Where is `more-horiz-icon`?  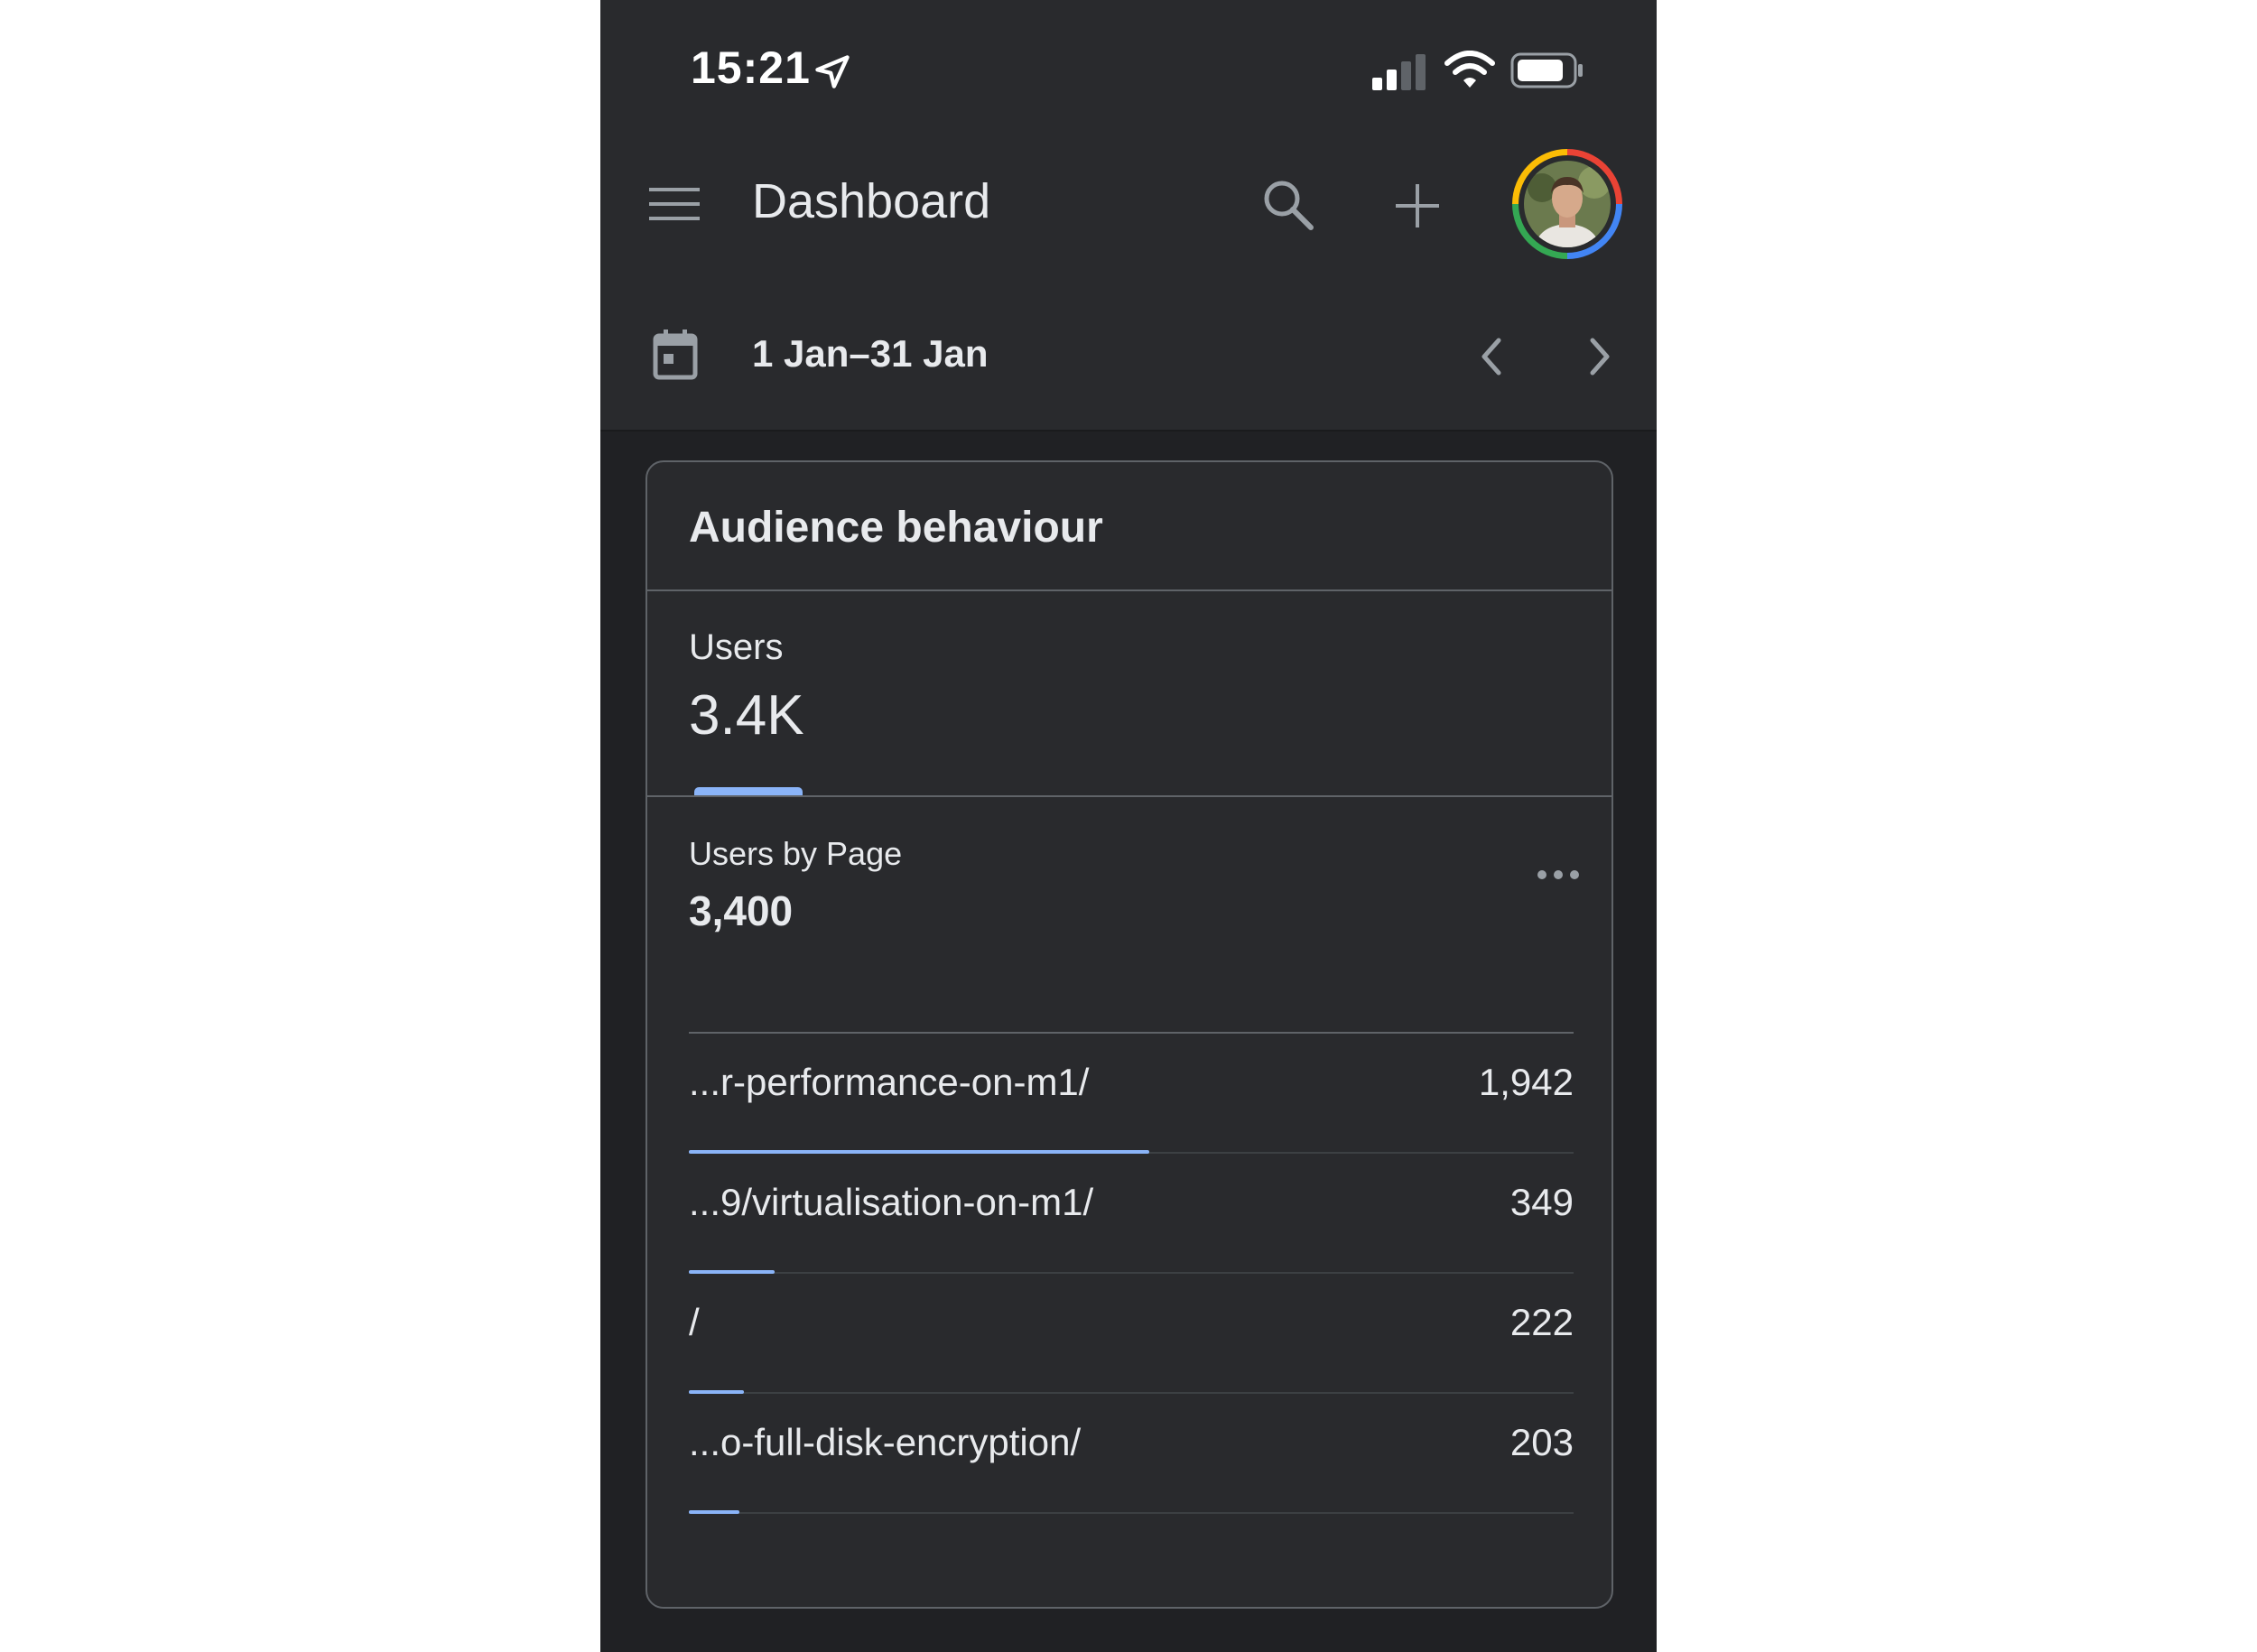
more-horiz-icon is located at coordinates (1559, 875).